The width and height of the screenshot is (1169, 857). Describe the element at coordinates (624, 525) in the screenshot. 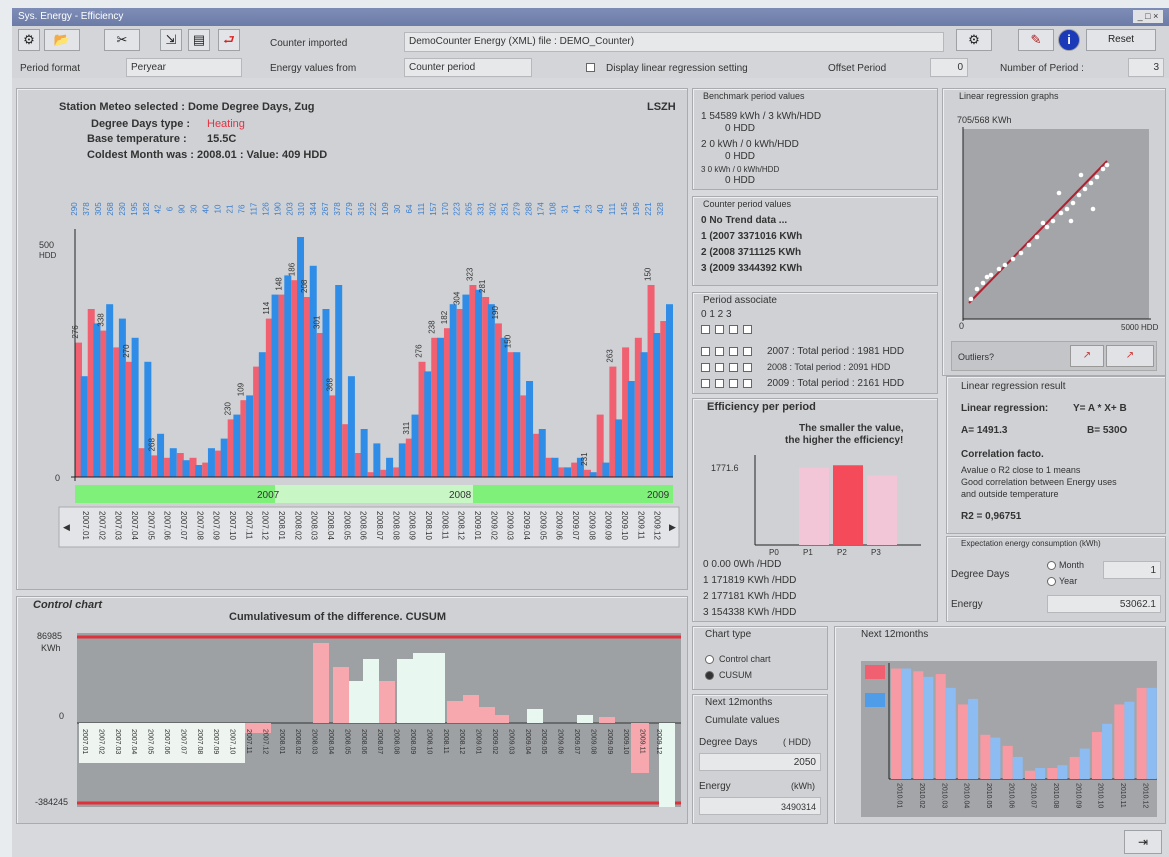

I see `x-tick-label: 2009.10` at that location.